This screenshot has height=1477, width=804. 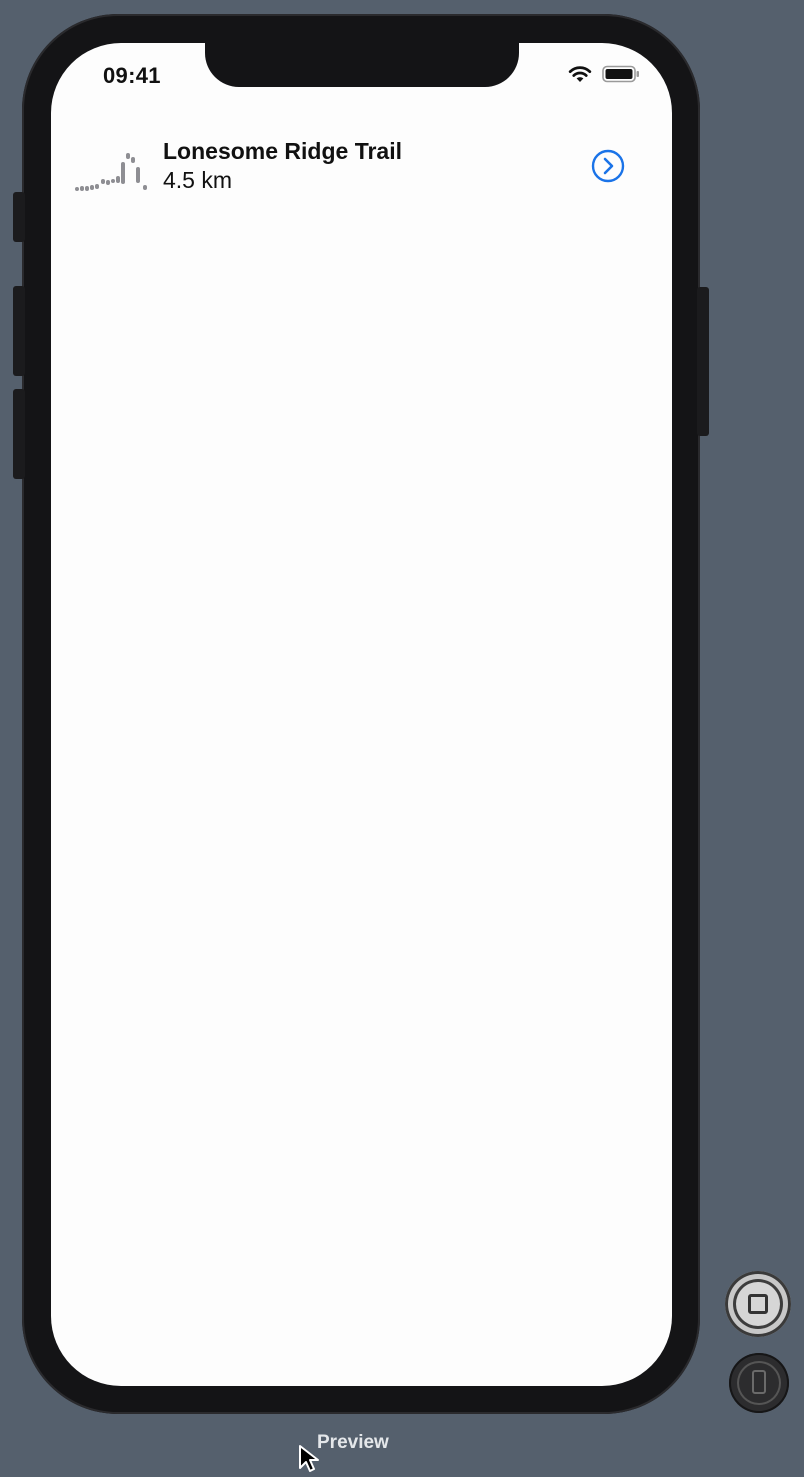 What do you see at coordinates (115, 172) in the screenshot?
I see `elevation-graph-icon` at bounding box center [115, 172].